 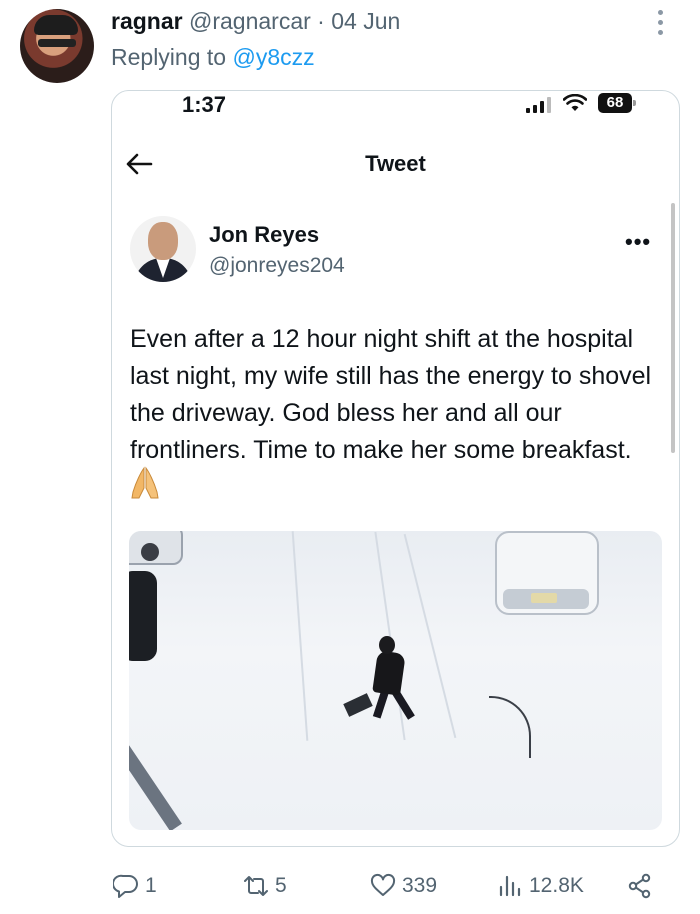 I want to click on post-header: ragnar @ragnarcar · 04 Jun, so click(x=255, y=21).